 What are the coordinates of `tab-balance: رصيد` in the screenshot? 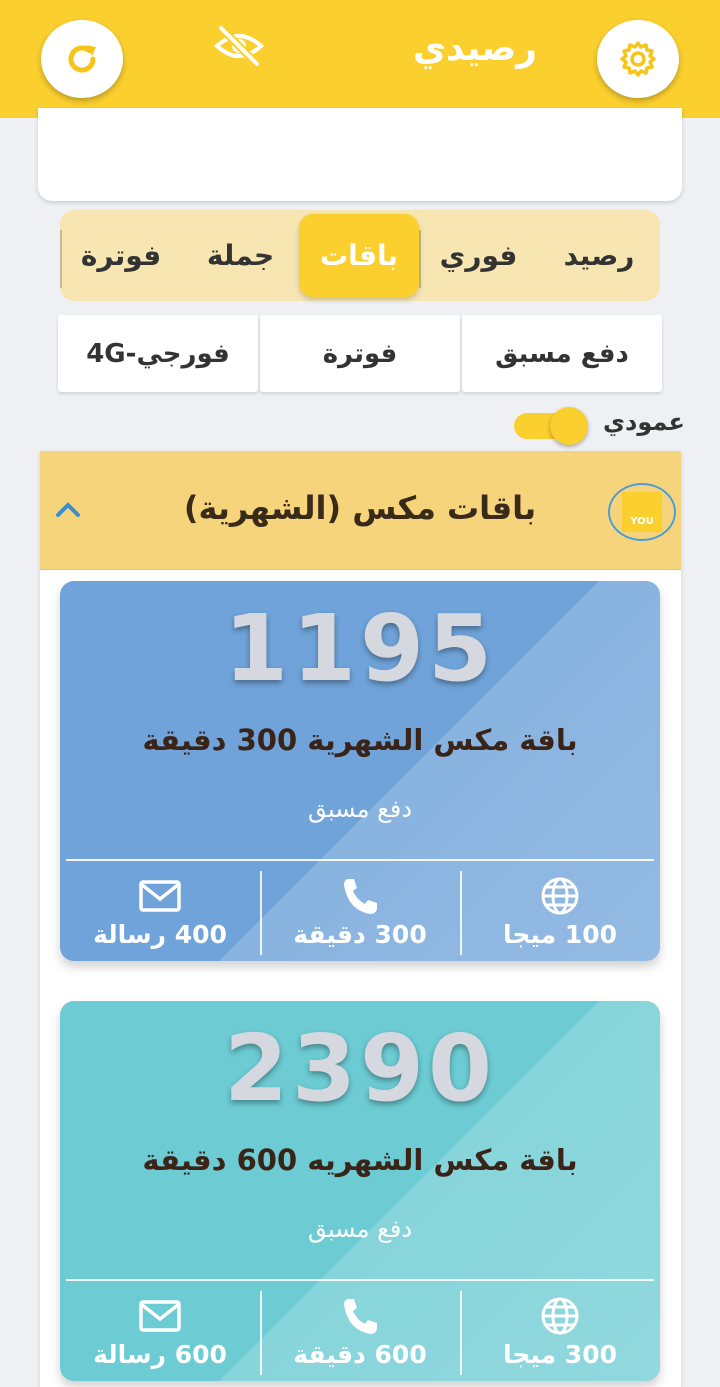 It's located at (599, 255).